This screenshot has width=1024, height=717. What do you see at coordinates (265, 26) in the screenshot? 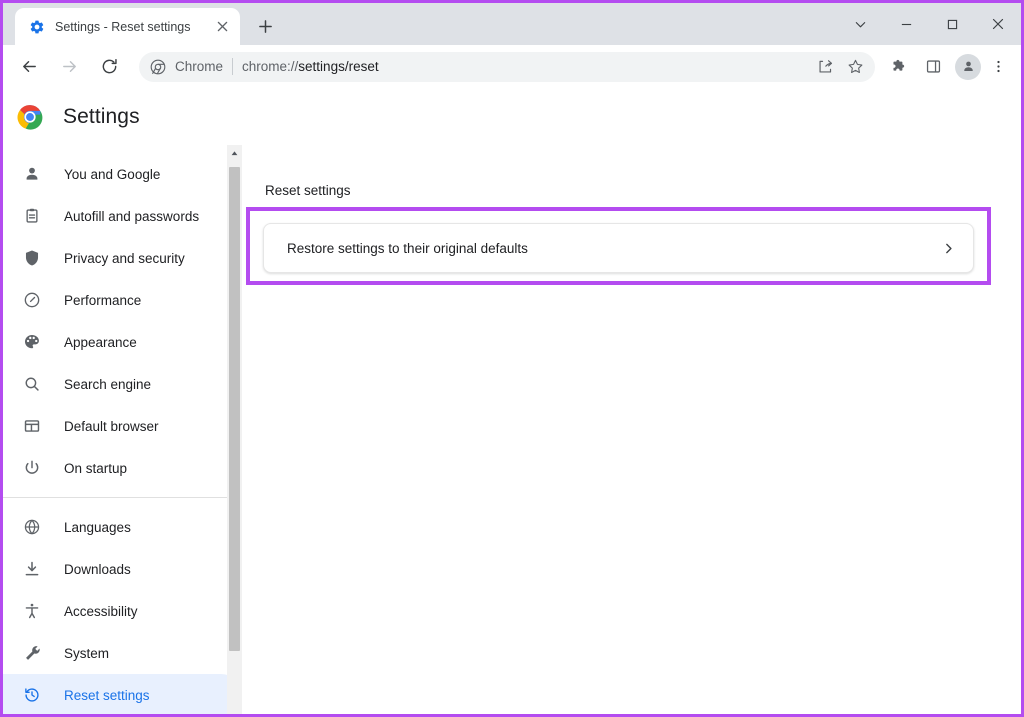
I see `new-tab-button` at bounding box center [265, 26].